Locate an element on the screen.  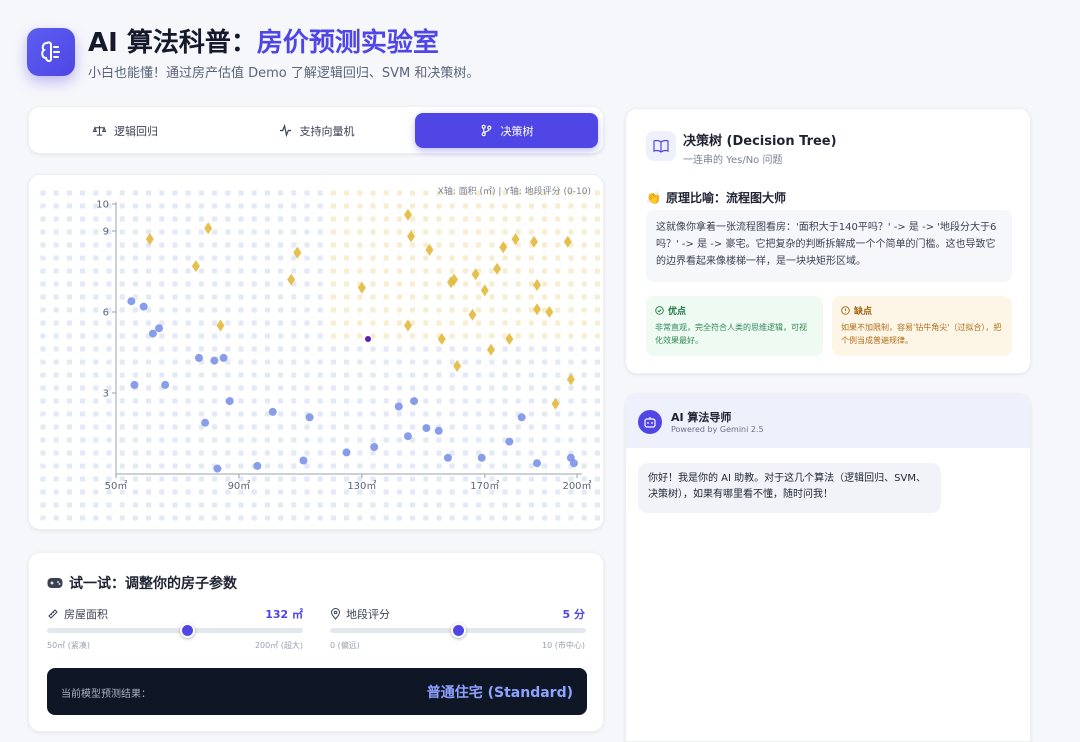
area-slider-thumb is located at coordinates (188, 630).